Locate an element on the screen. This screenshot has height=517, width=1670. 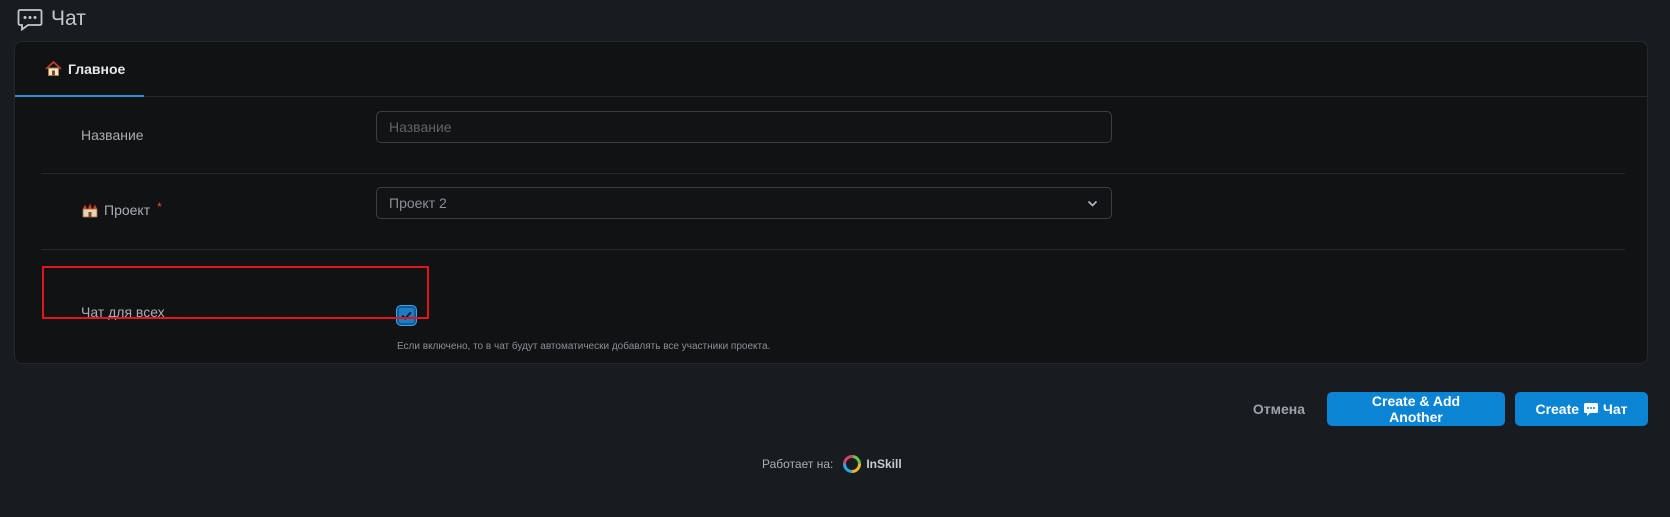
chat-for-all-checkbox is located at coordinates (406, 315).